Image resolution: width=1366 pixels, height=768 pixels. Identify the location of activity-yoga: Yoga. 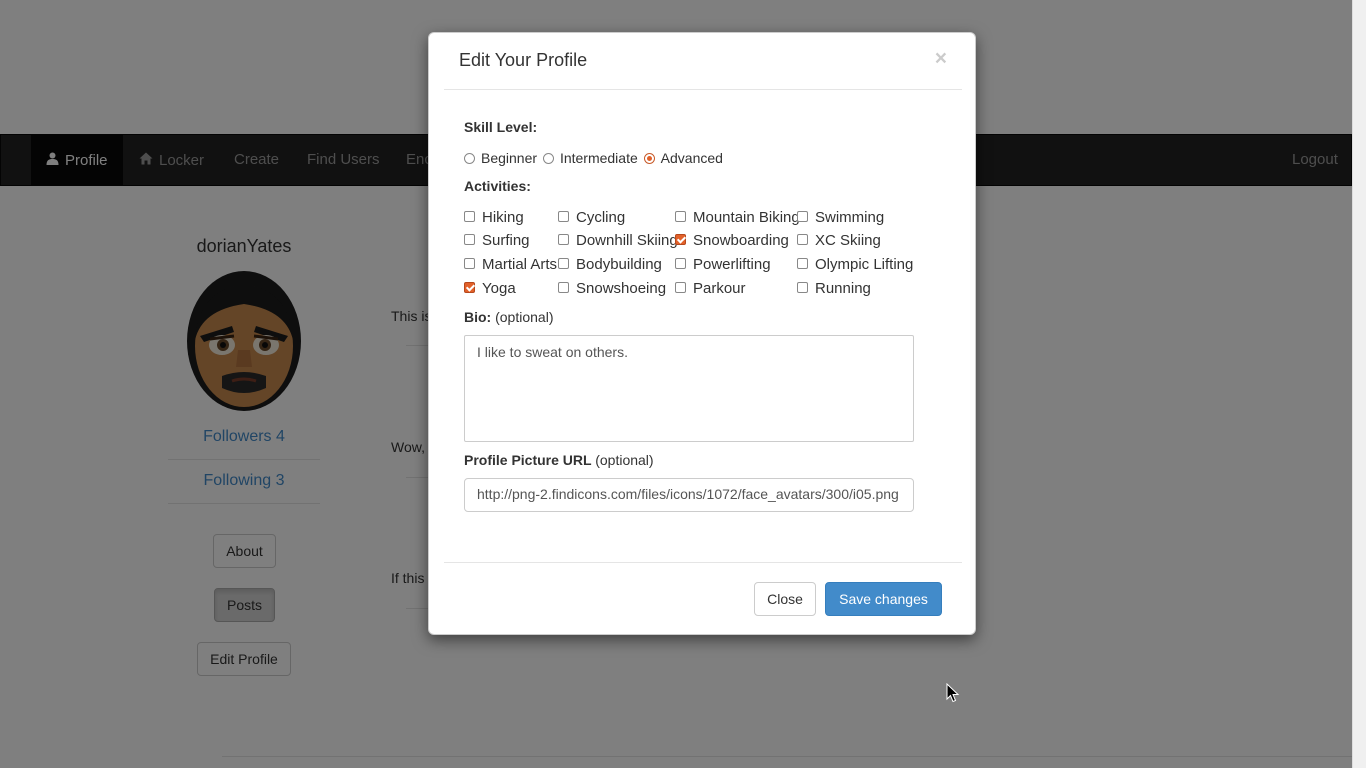
(490, 288).